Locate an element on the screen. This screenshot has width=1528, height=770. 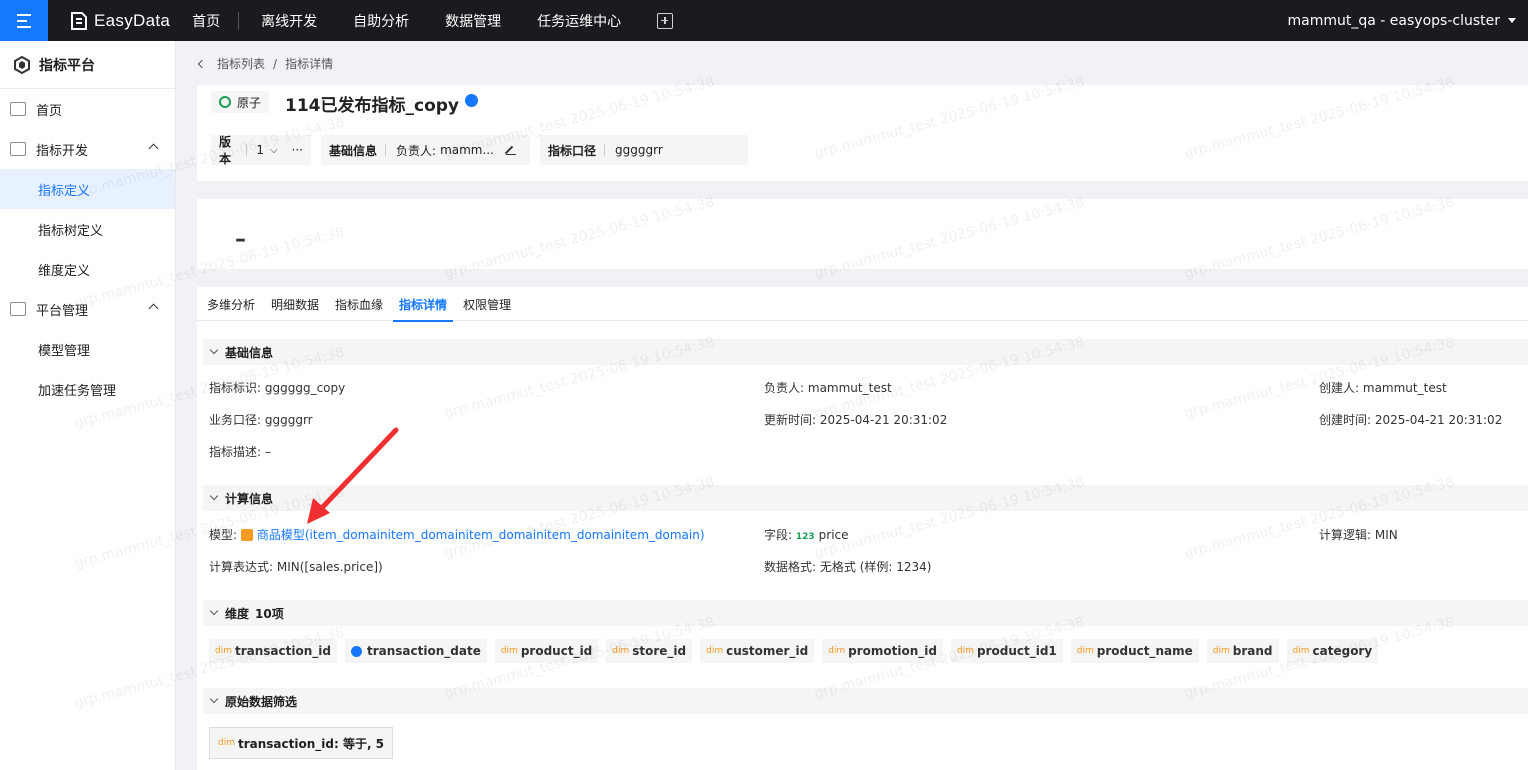
dimension-name: category is located at coordinates (1342, 651).